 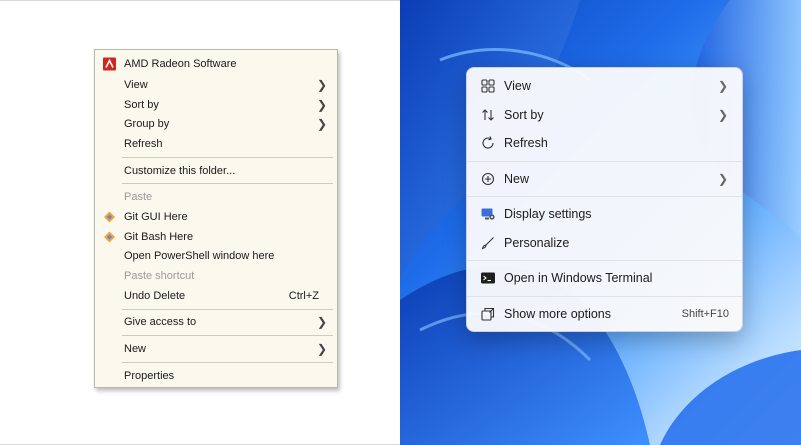 I want to click on brush-icon, so click(x=488, y=243).